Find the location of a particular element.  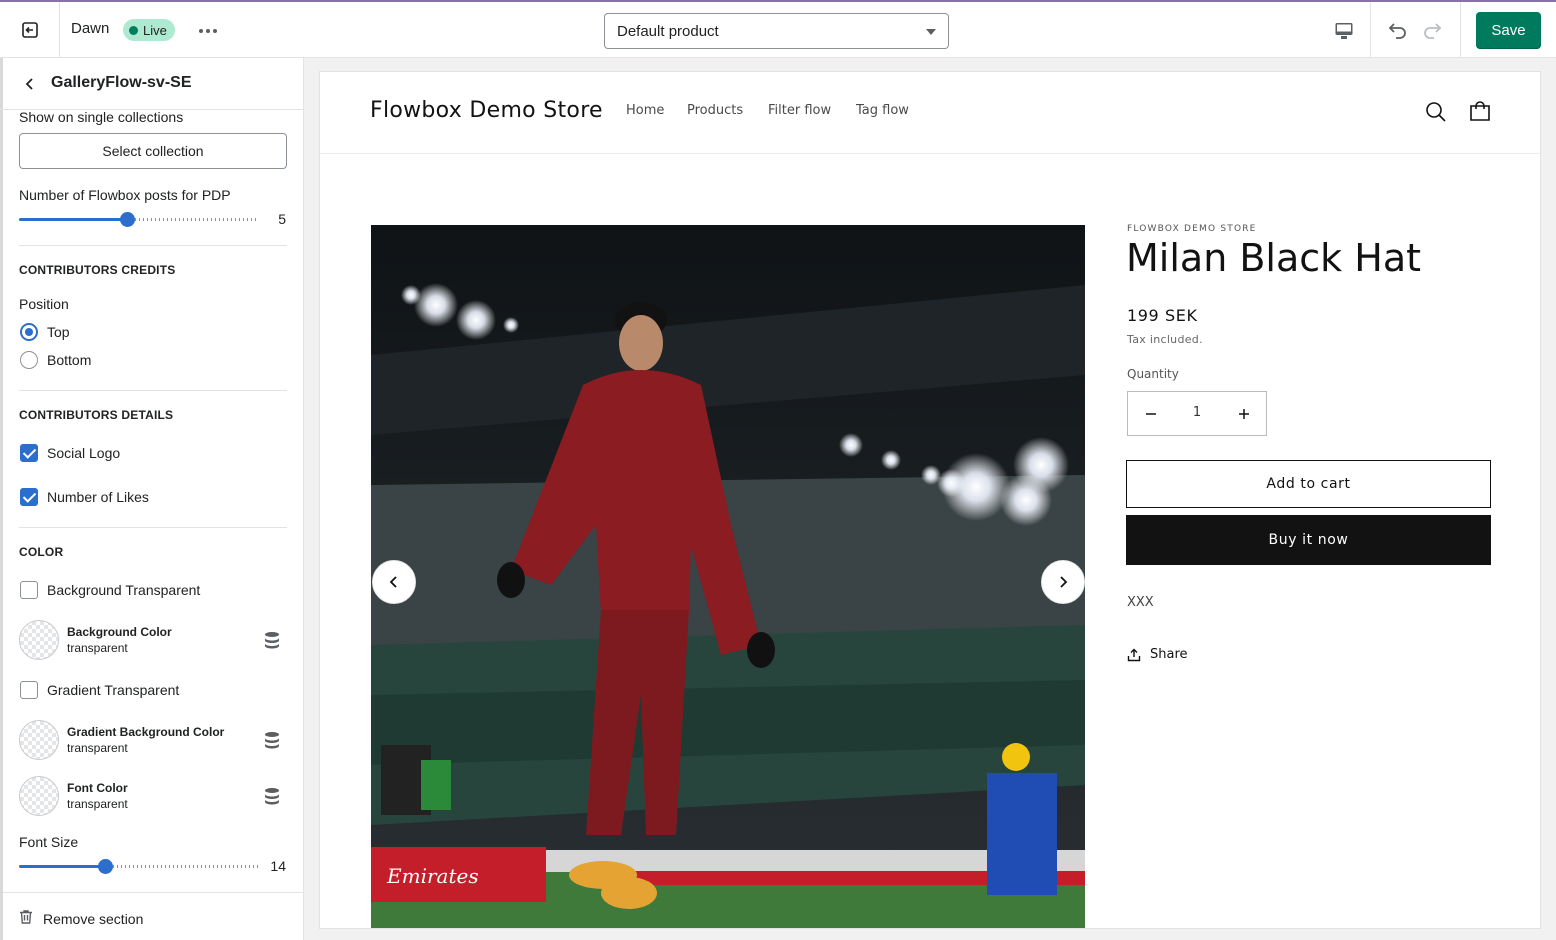

decrease-quantity-button is located at coordinates (1150, 413).